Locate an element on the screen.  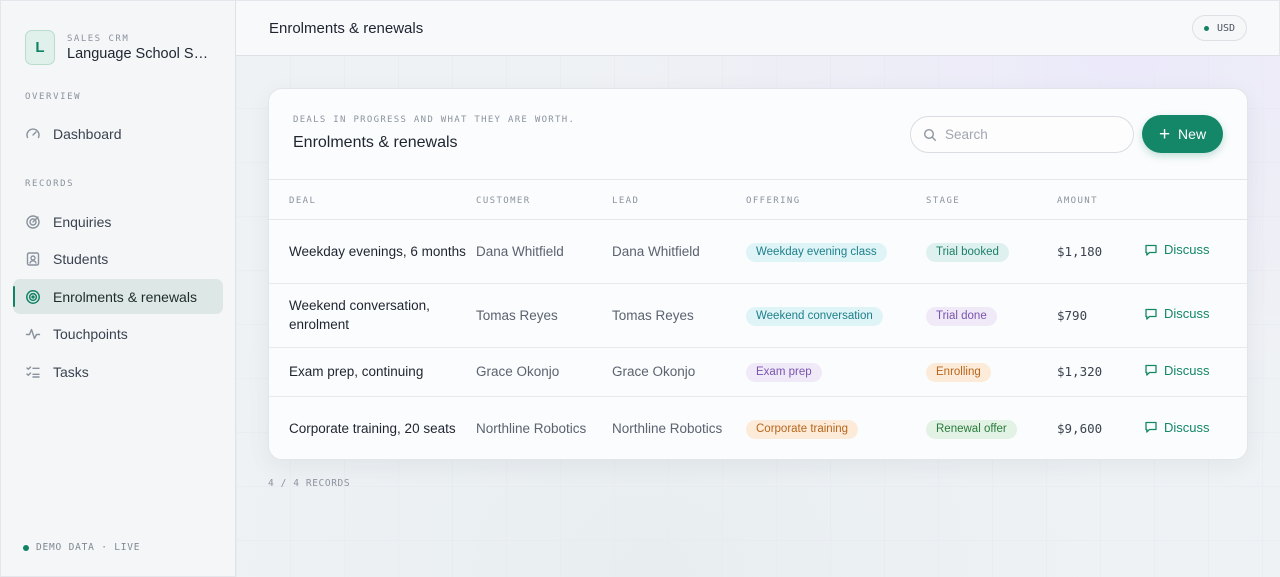
deal-amount: $1,320 is located at coordinates (1100, 372).